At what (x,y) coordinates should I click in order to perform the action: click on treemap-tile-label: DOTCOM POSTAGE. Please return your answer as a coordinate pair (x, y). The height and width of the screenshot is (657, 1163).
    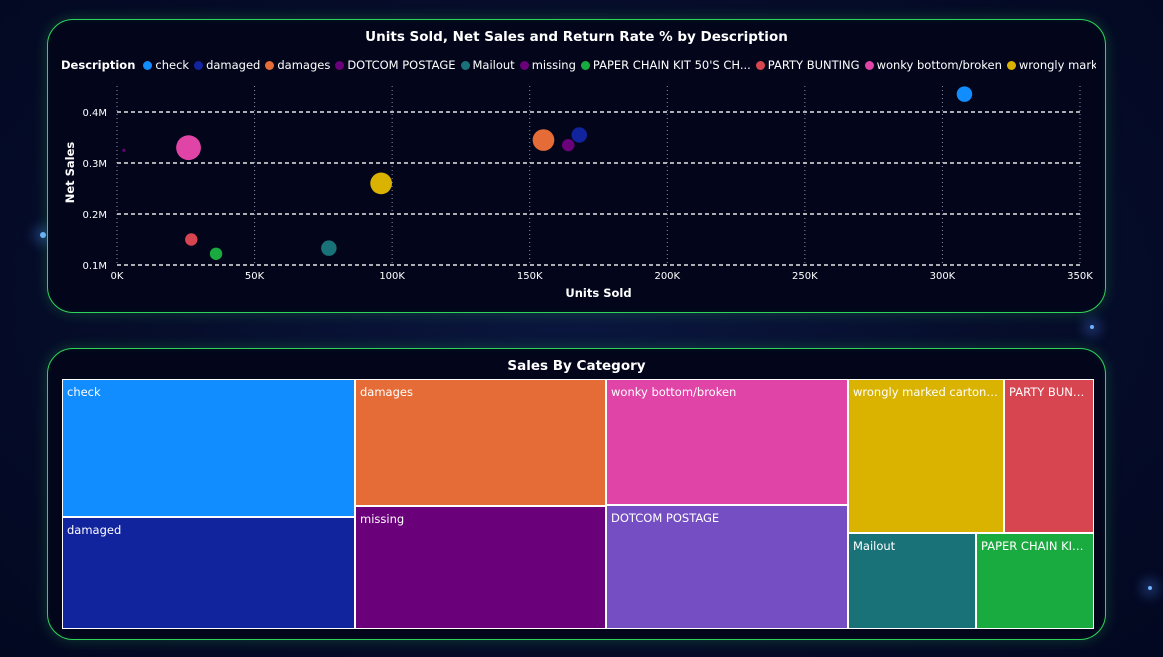
    Looking at the image, I should click on (665, 518).